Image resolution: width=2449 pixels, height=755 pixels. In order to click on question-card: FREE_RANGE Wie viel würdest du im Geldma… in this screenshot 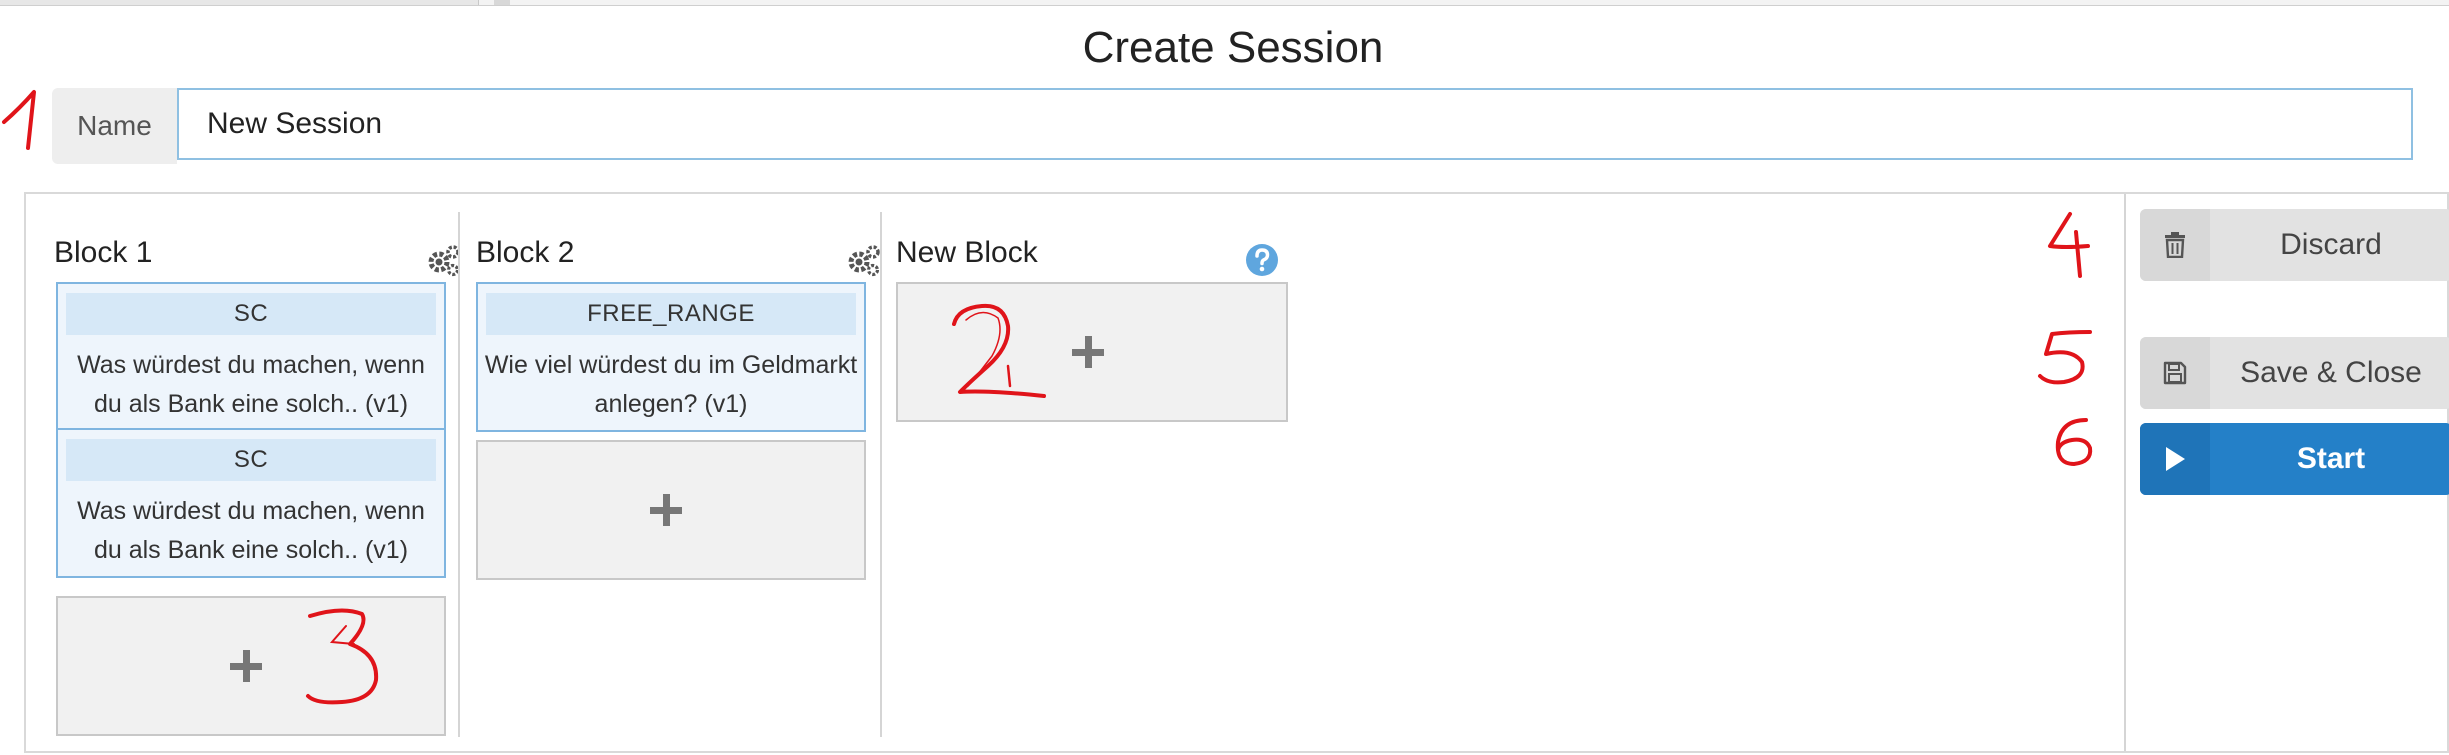, I will do `click(671, 357)`.